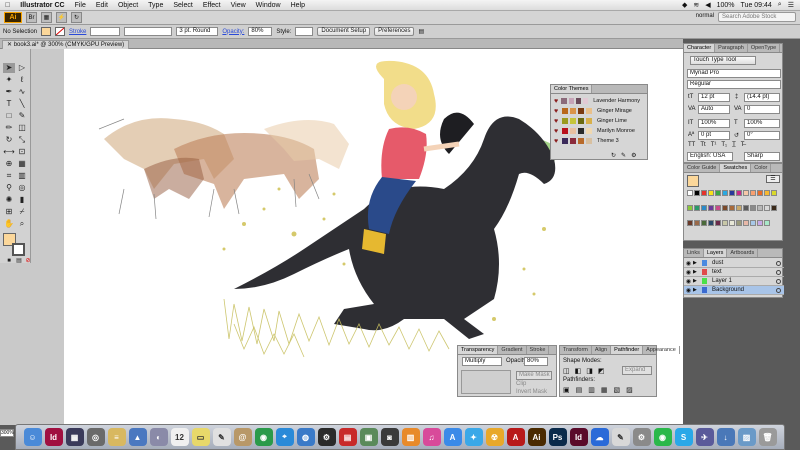 This screenshot has width=800, height=450. Describe the element at coordinates (95, 437) in the screenshot. I see `dock-app-icon: ◎` at that location.